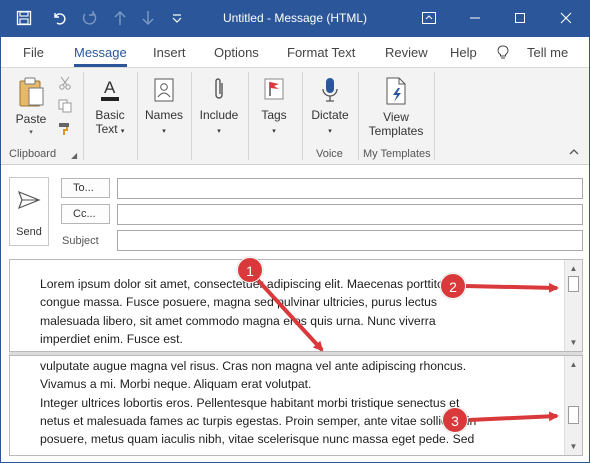  Describe the element at coordinates (29, 200) in the screenshot. I see `send-icon` at that location.